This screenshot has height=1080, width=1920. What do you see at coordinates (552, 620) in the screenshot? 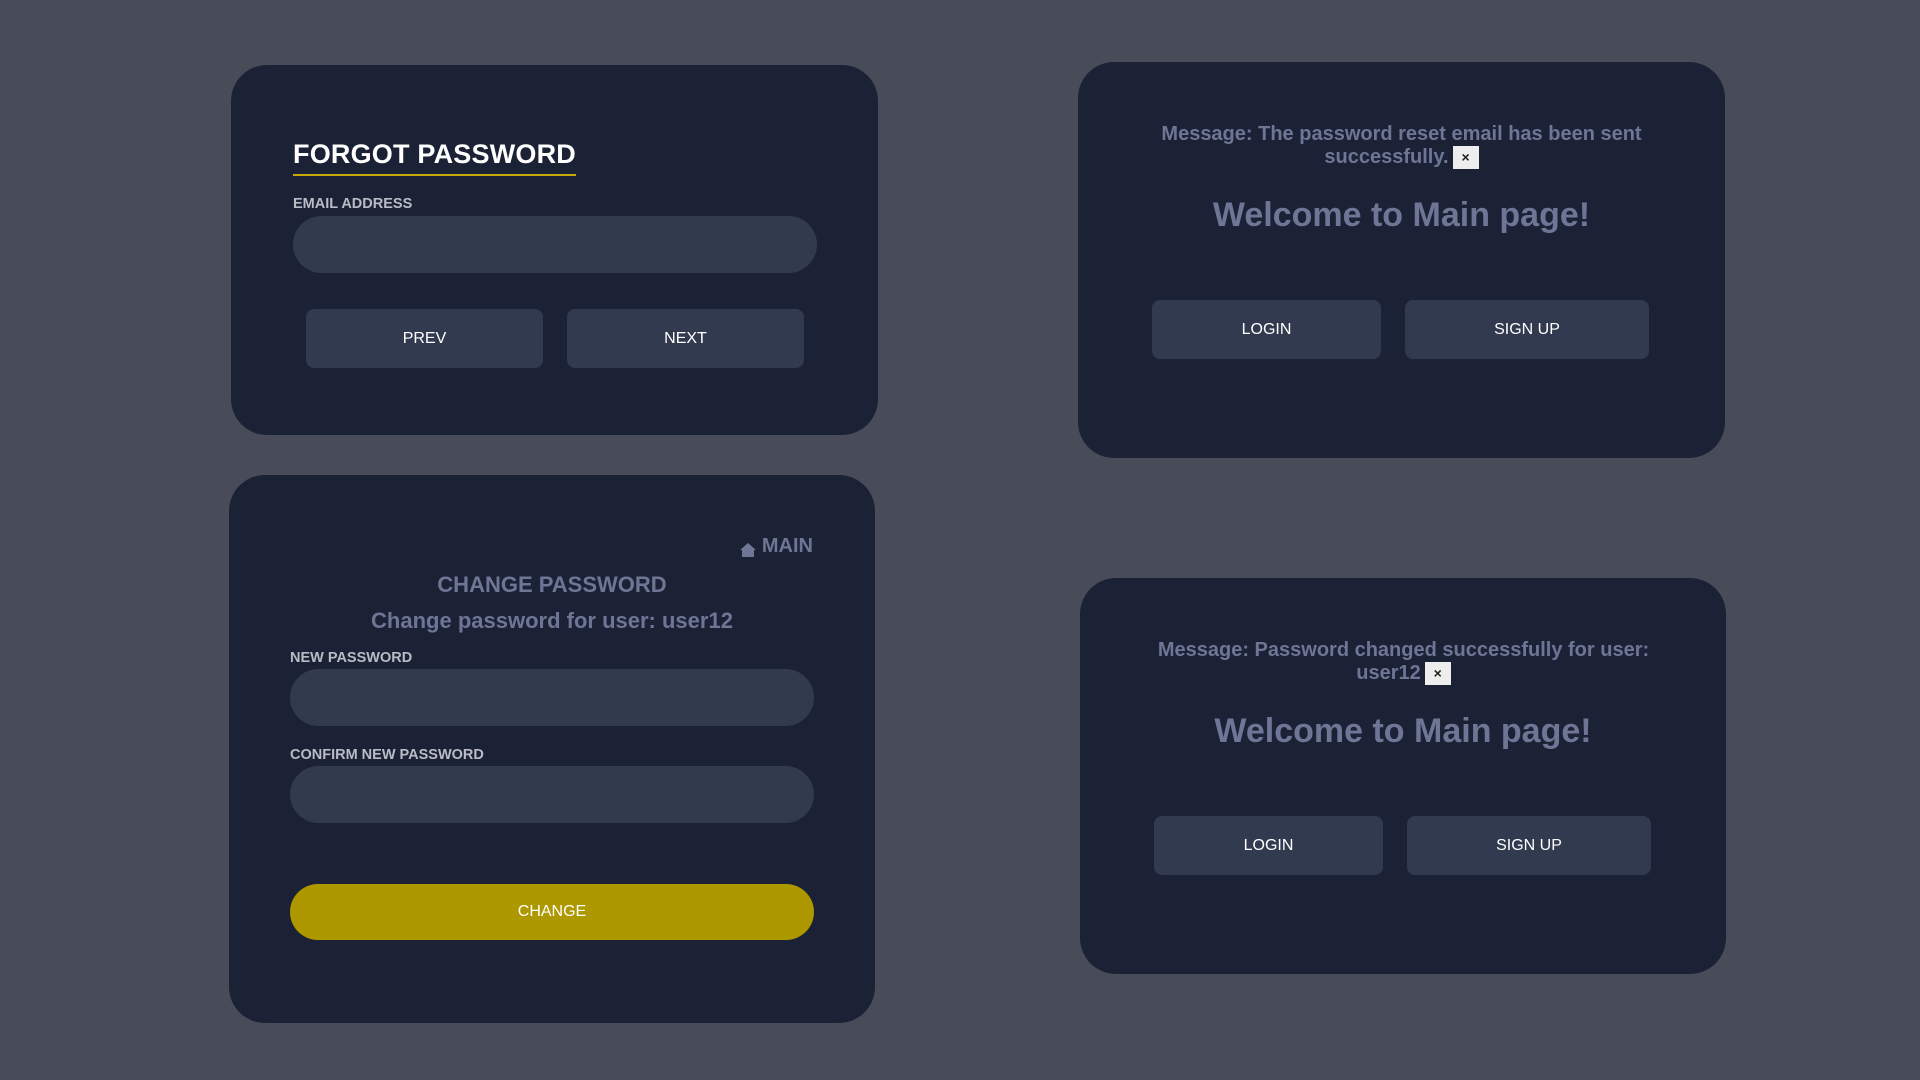
I see `change-password-subtitle: Change password for user: user12` at bounding box center [552, 620].